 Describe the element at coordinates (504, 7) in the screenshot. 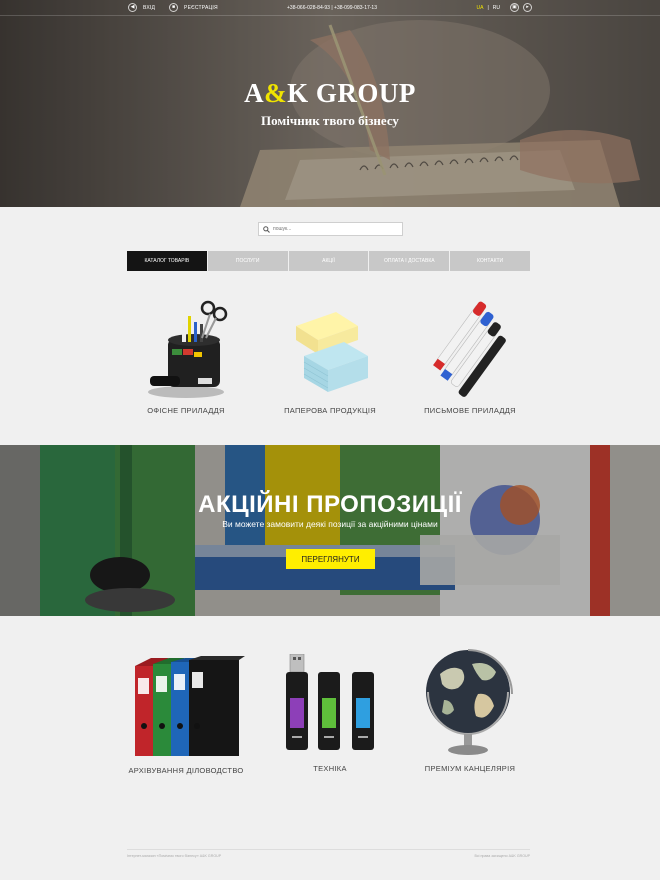

I see `language-and-cart: UA | RU ▣ ▸` at that location.